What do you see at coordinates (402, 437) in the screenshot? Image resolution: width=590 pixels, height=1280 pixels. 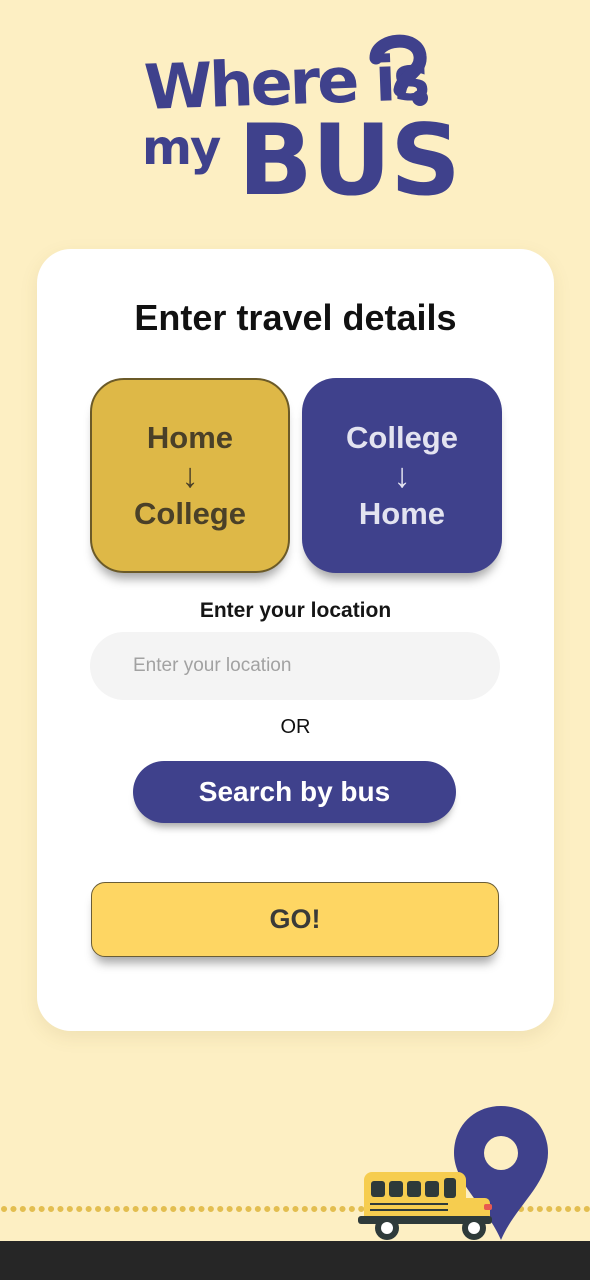 I see `direction-from-label: College` at bounding box center [402, 437].